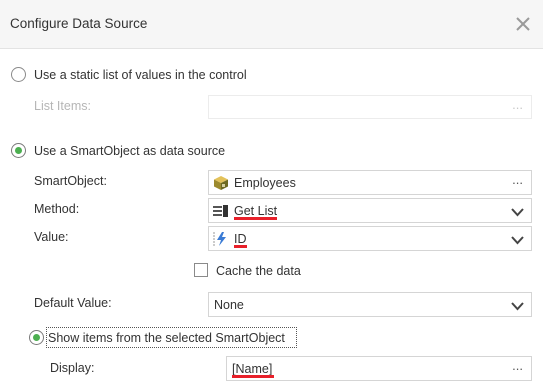  Describe the element at coordinates (72, 368) in the screenshot. I see `display-label: Display:` at that location.